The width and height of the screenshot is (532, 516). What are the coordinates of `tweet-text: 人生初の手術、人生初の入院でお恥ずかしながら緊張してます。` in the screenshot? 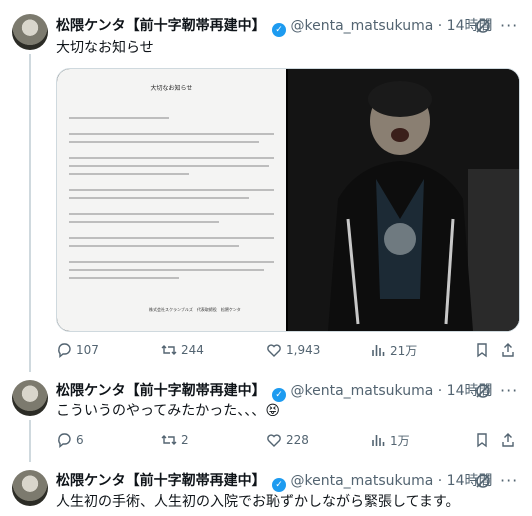 It's located at (258, 502).